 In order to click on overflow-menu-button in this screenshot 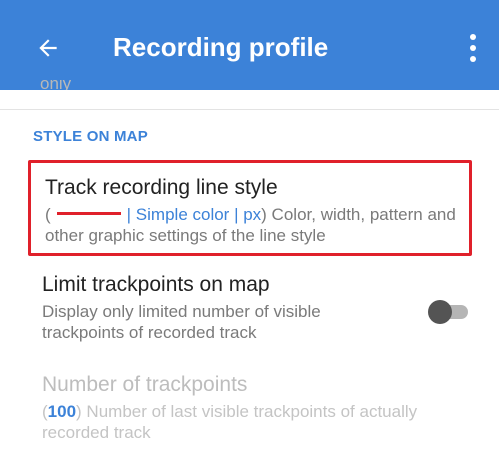, I will do `click(473, 48)`.